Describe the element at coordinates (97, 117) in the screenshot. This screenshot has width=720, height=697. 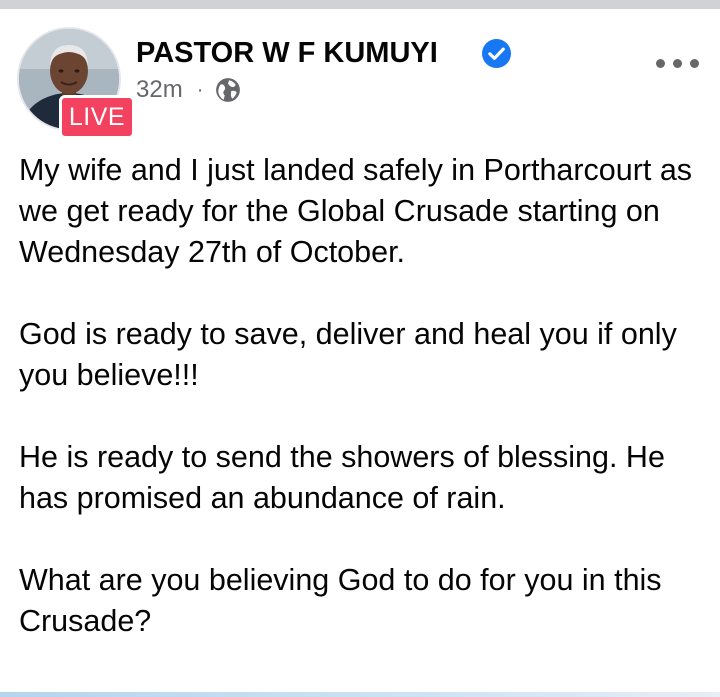
I see `live-badge: LIVE` at that location.